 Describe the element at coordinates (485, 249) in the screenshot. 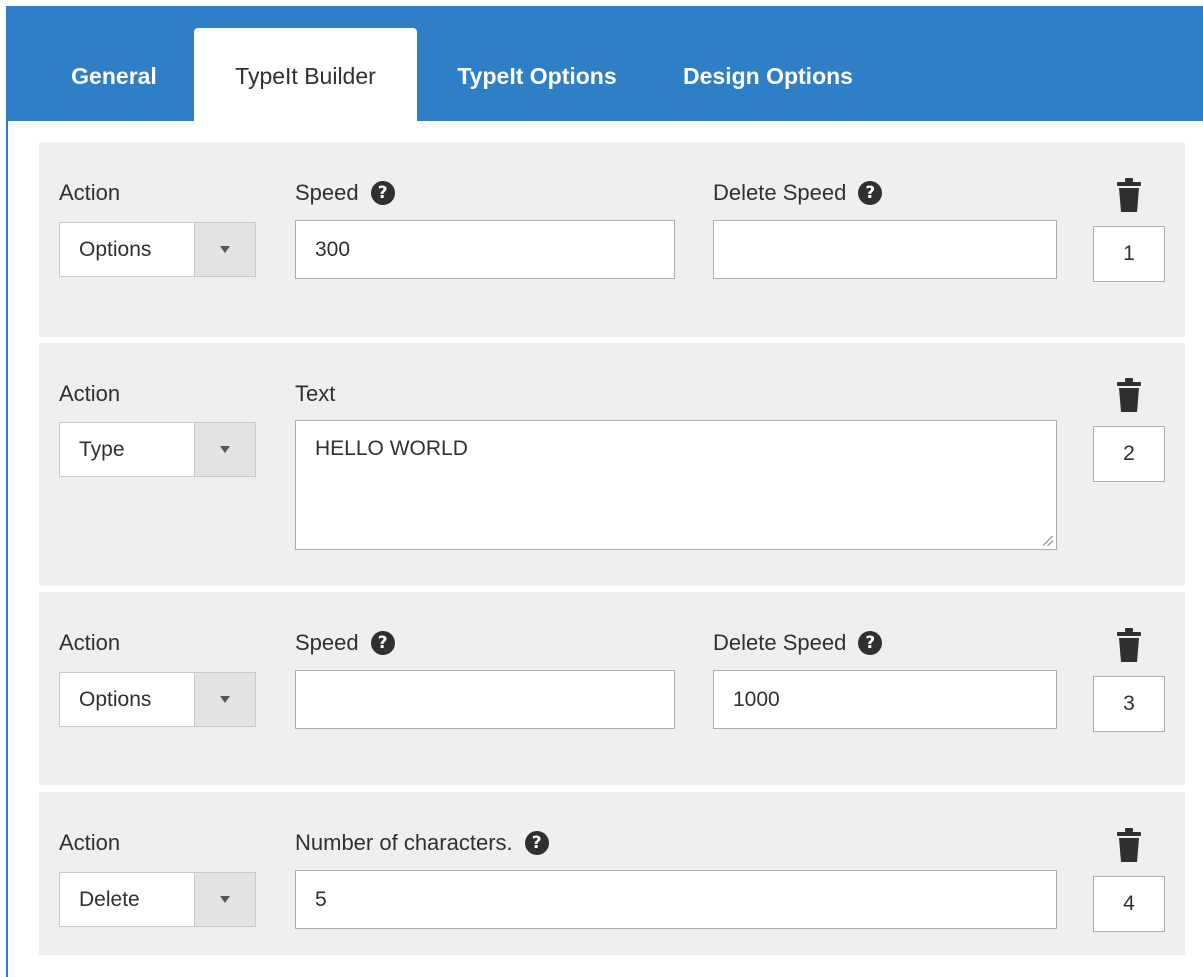

I see `speed-input: 300` at that location.